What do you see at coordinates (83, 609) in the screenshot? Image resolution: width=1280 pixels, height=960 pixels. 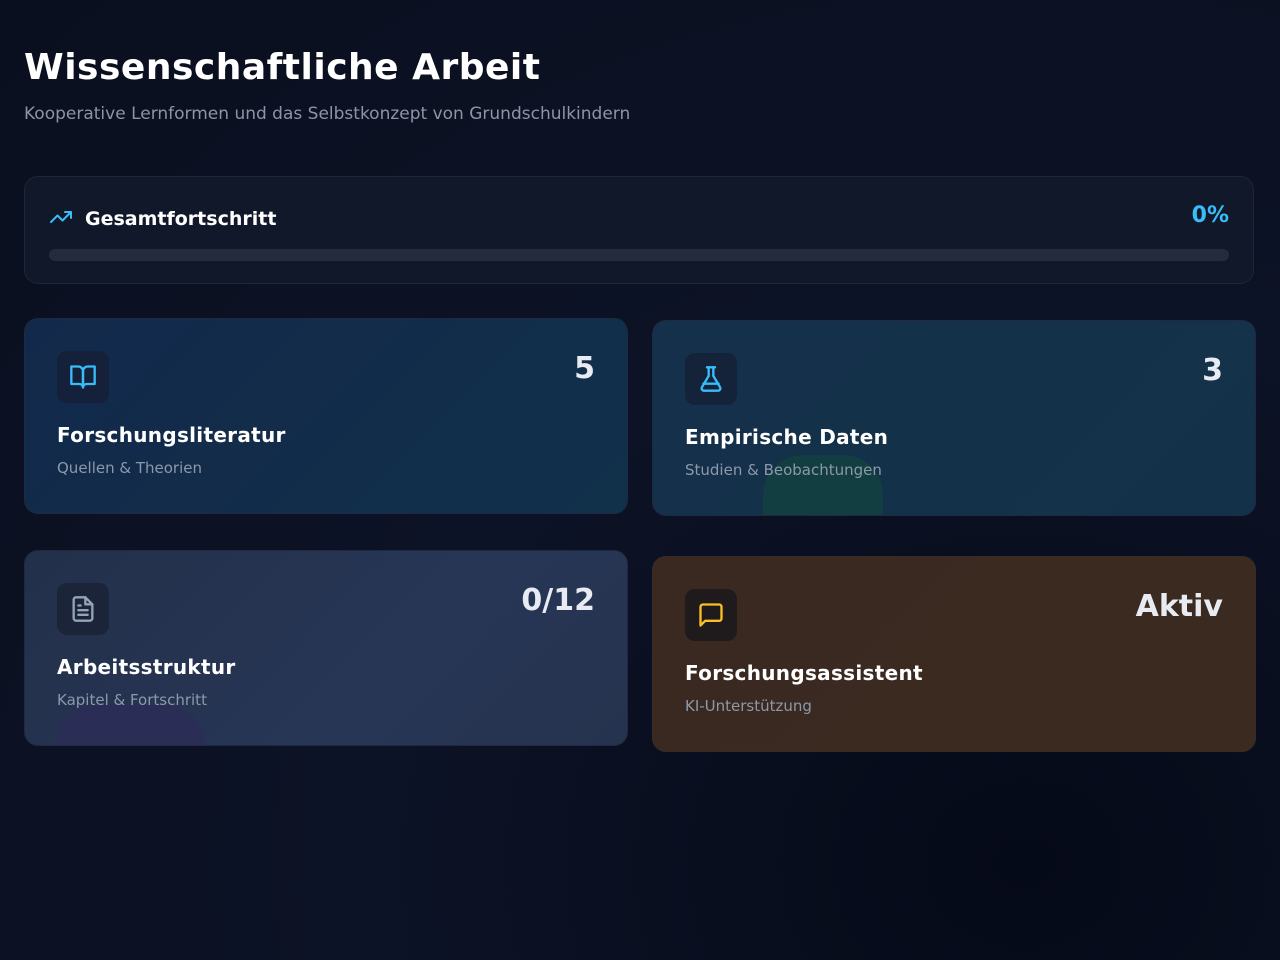 I see `file-text-icon` at bounding box center [83, 609].